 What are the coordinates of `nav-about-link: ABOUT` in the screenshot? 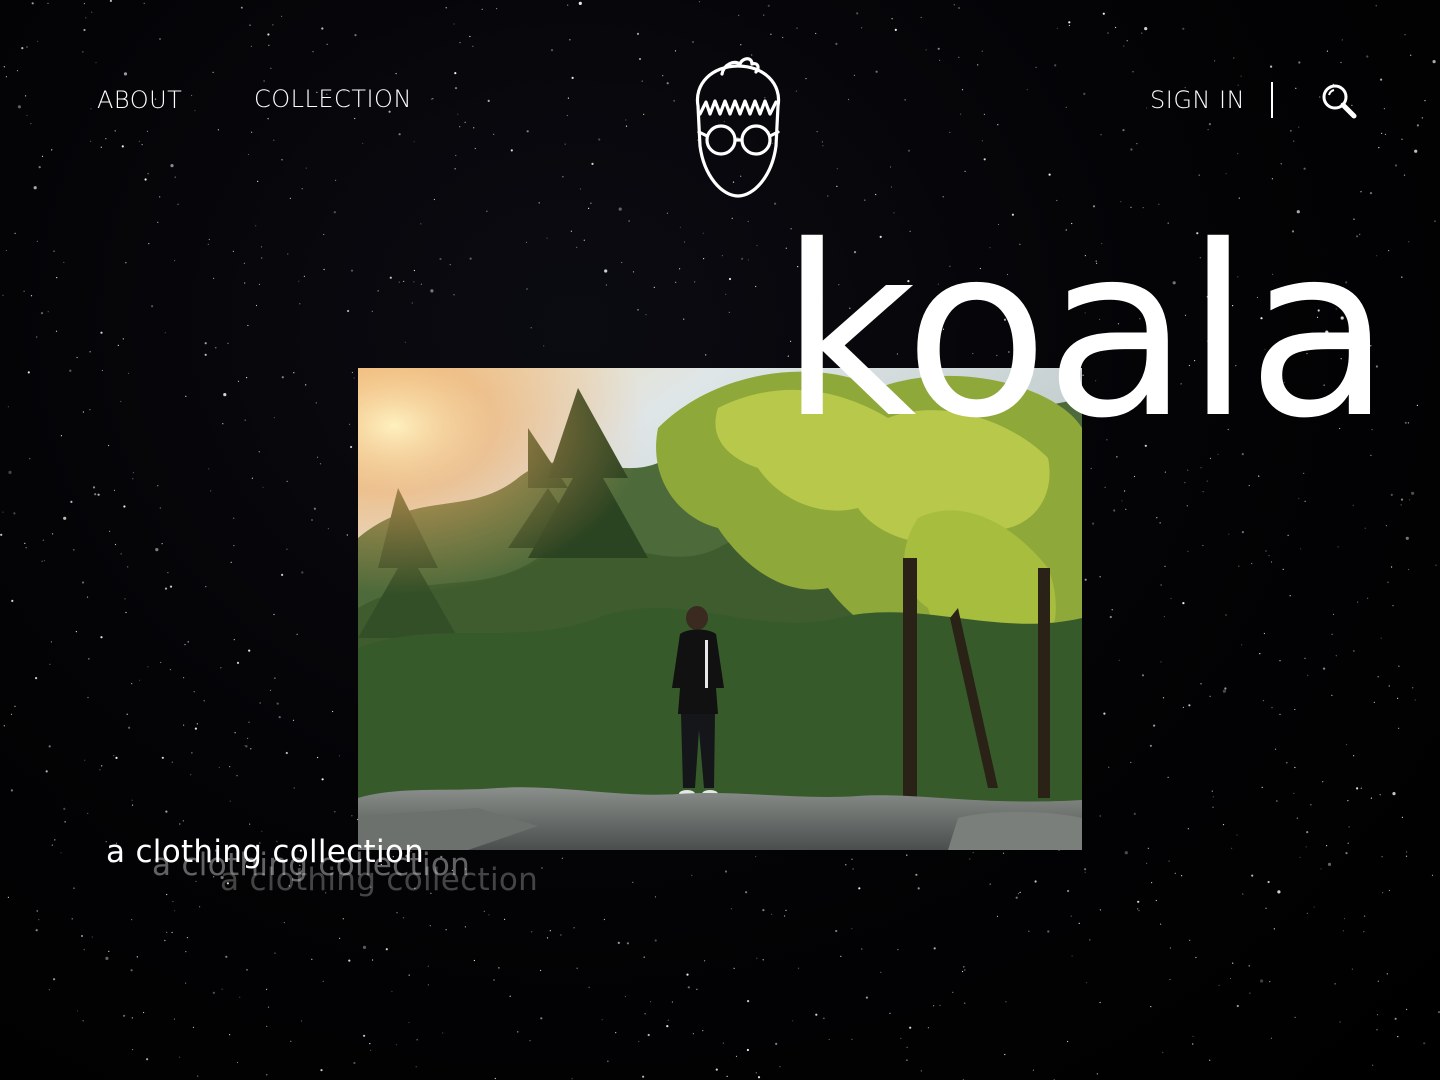 It's located at (139, 100).